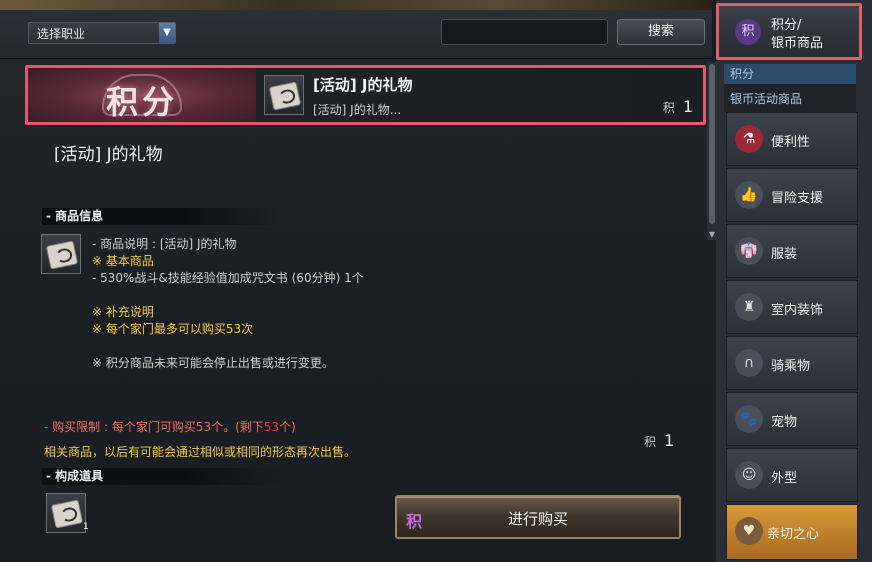  Describe the element at coordinates (162, 476) in the screenshot. I see `components-section-header: - 构成道具` at that location.